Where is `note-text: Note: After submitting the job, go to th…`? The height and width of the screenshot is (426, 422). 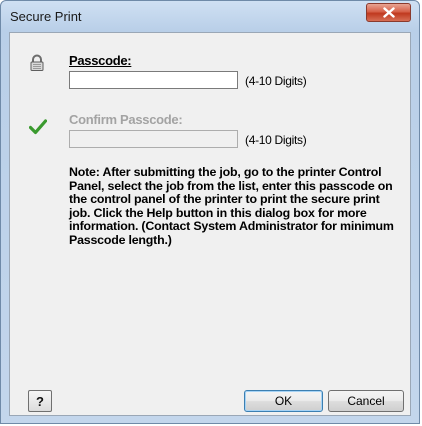 note-text: Note: After submitting the job, go to th… is located at coordinates (231, 206).